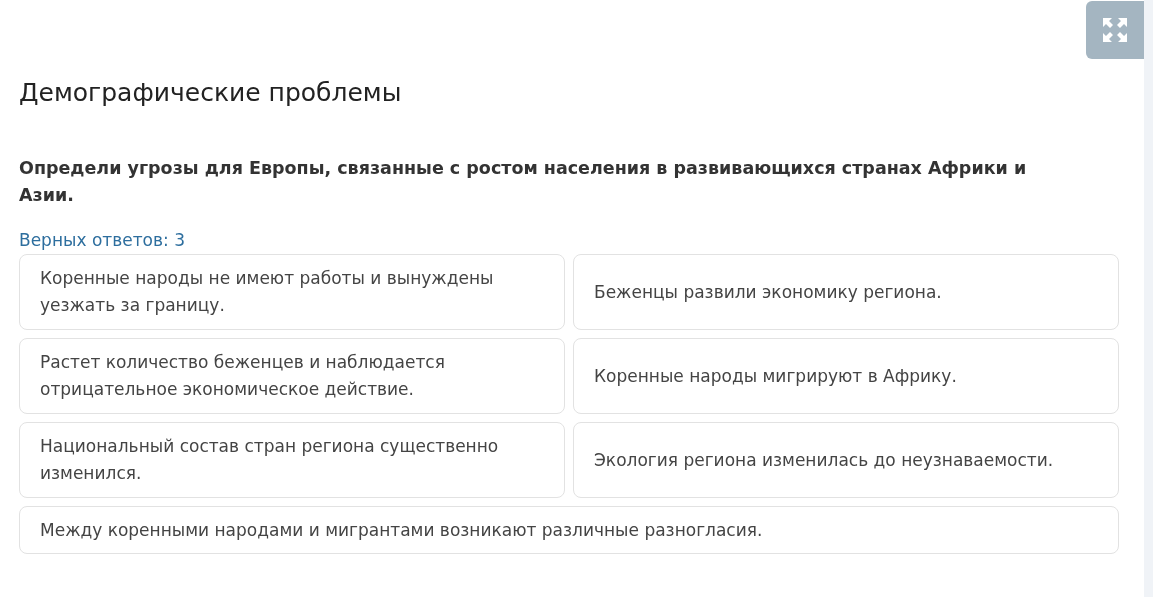 This screenshot has width=1153, height=597. What do you see at coordinates (846, 460) in the screenshot?
I see `answer-option: Экология региона изменилась до неузнаваемости.` at bounding box center [846, 460].